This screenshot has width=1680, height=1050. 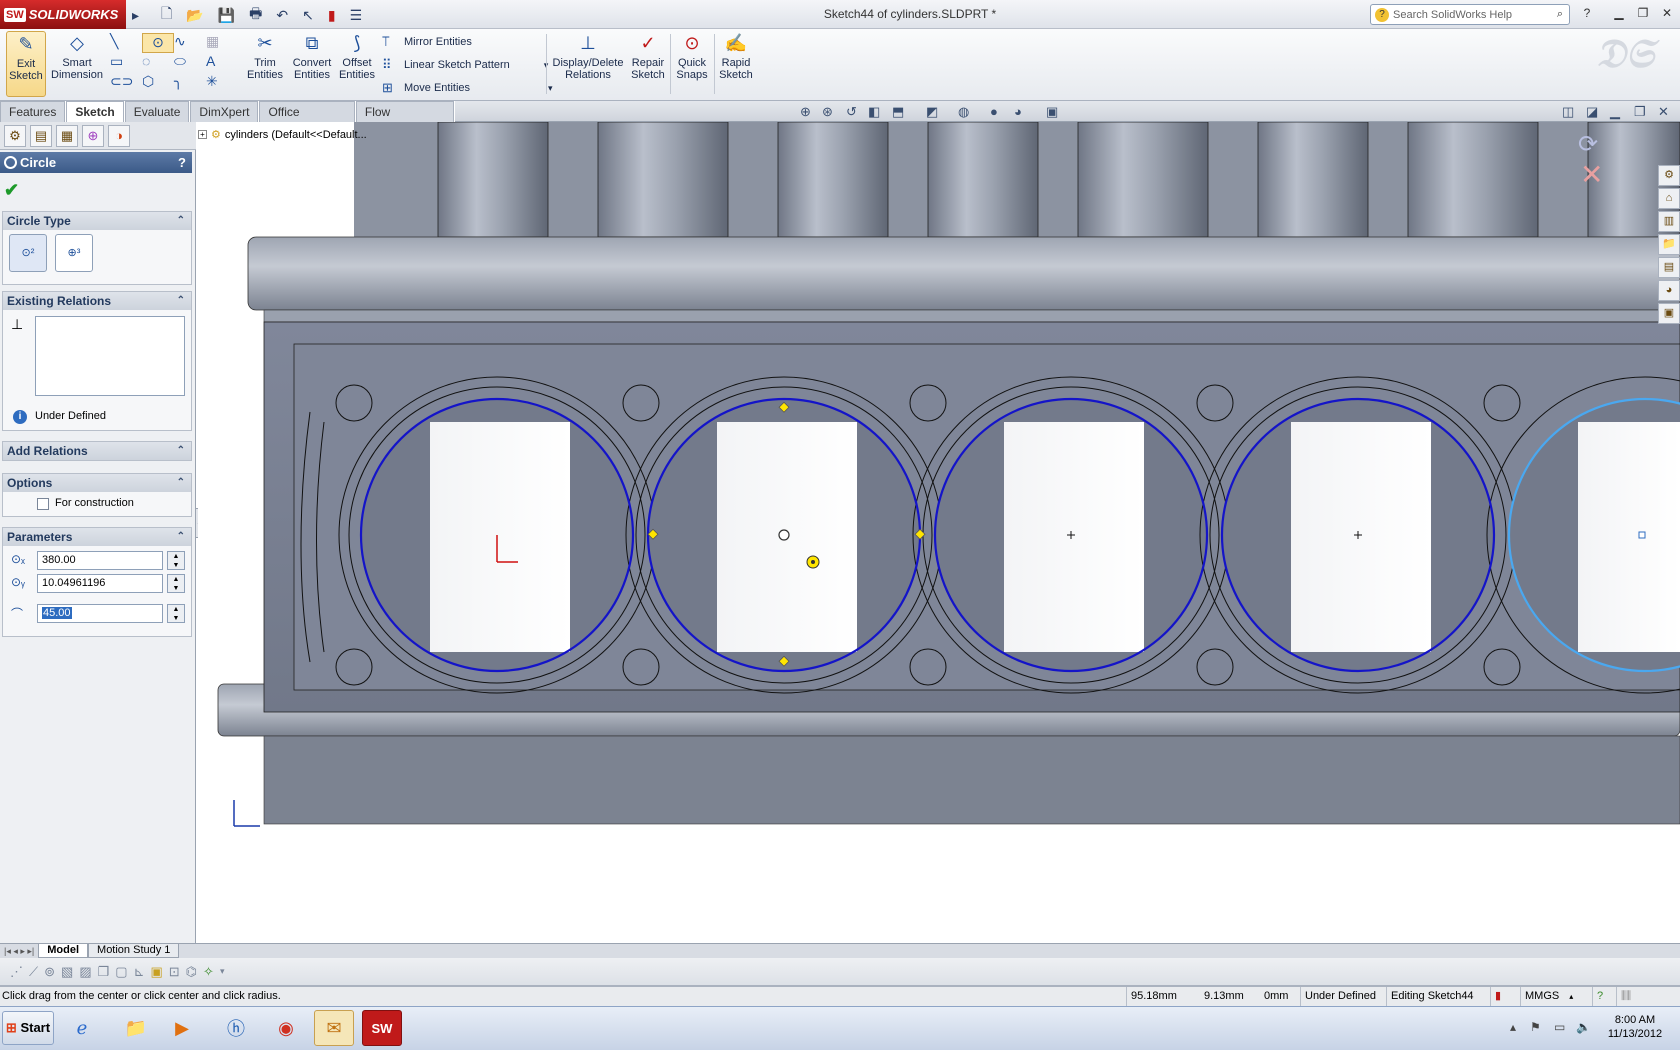 I want to click on print-icon: 🖶, so click(x=255, y=15).